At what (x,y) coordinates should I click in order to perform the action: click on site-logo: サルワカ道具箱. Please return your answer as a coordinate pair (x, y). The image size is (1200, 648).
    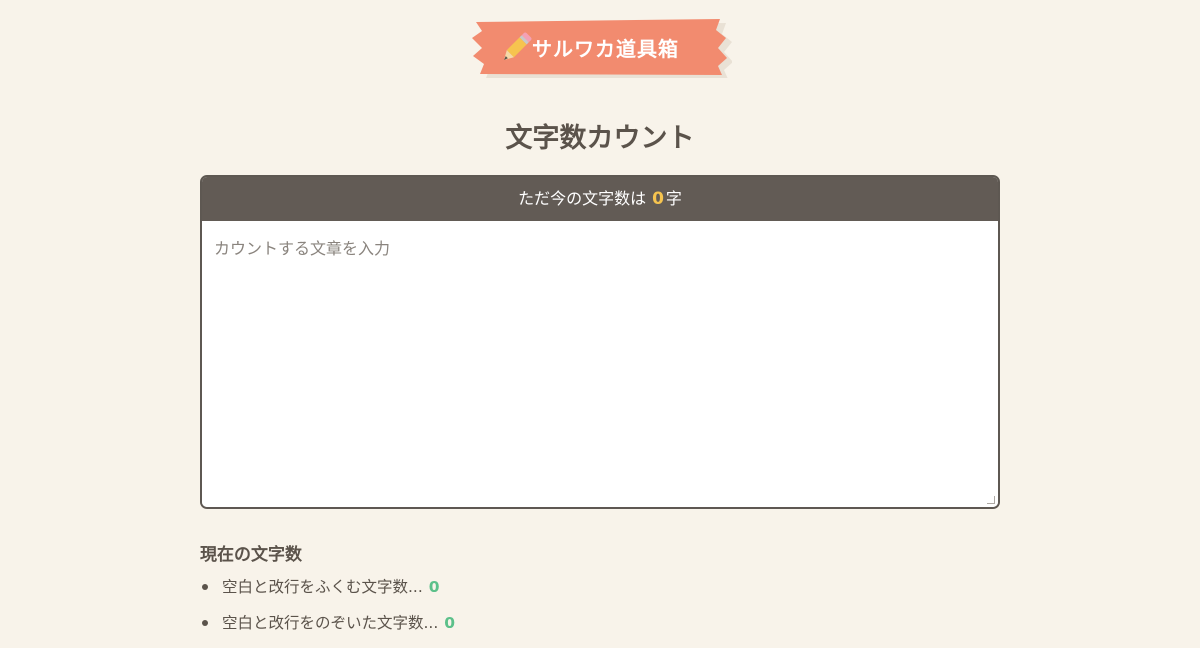
    Looking at the image, I should click on (601, 48).